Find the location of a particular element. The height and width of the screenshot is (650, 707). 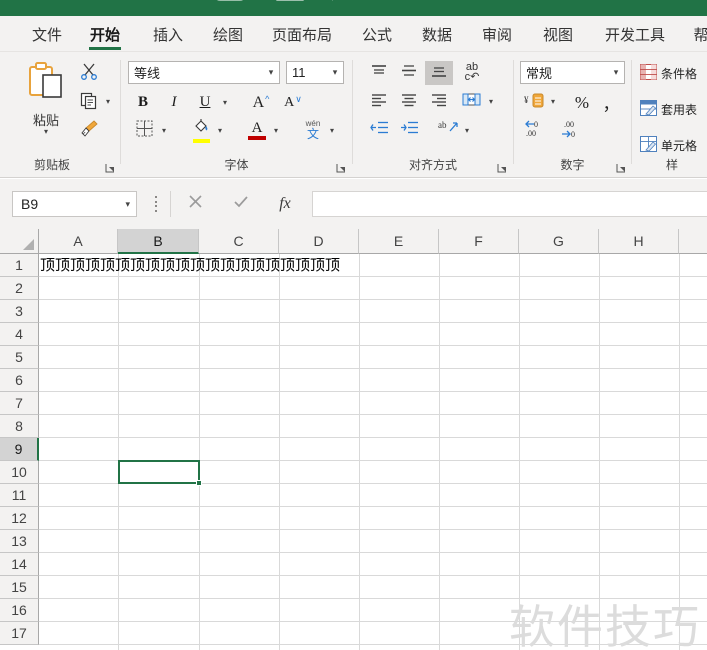

row-header-4: 4 is located at coordinates (19, 334).